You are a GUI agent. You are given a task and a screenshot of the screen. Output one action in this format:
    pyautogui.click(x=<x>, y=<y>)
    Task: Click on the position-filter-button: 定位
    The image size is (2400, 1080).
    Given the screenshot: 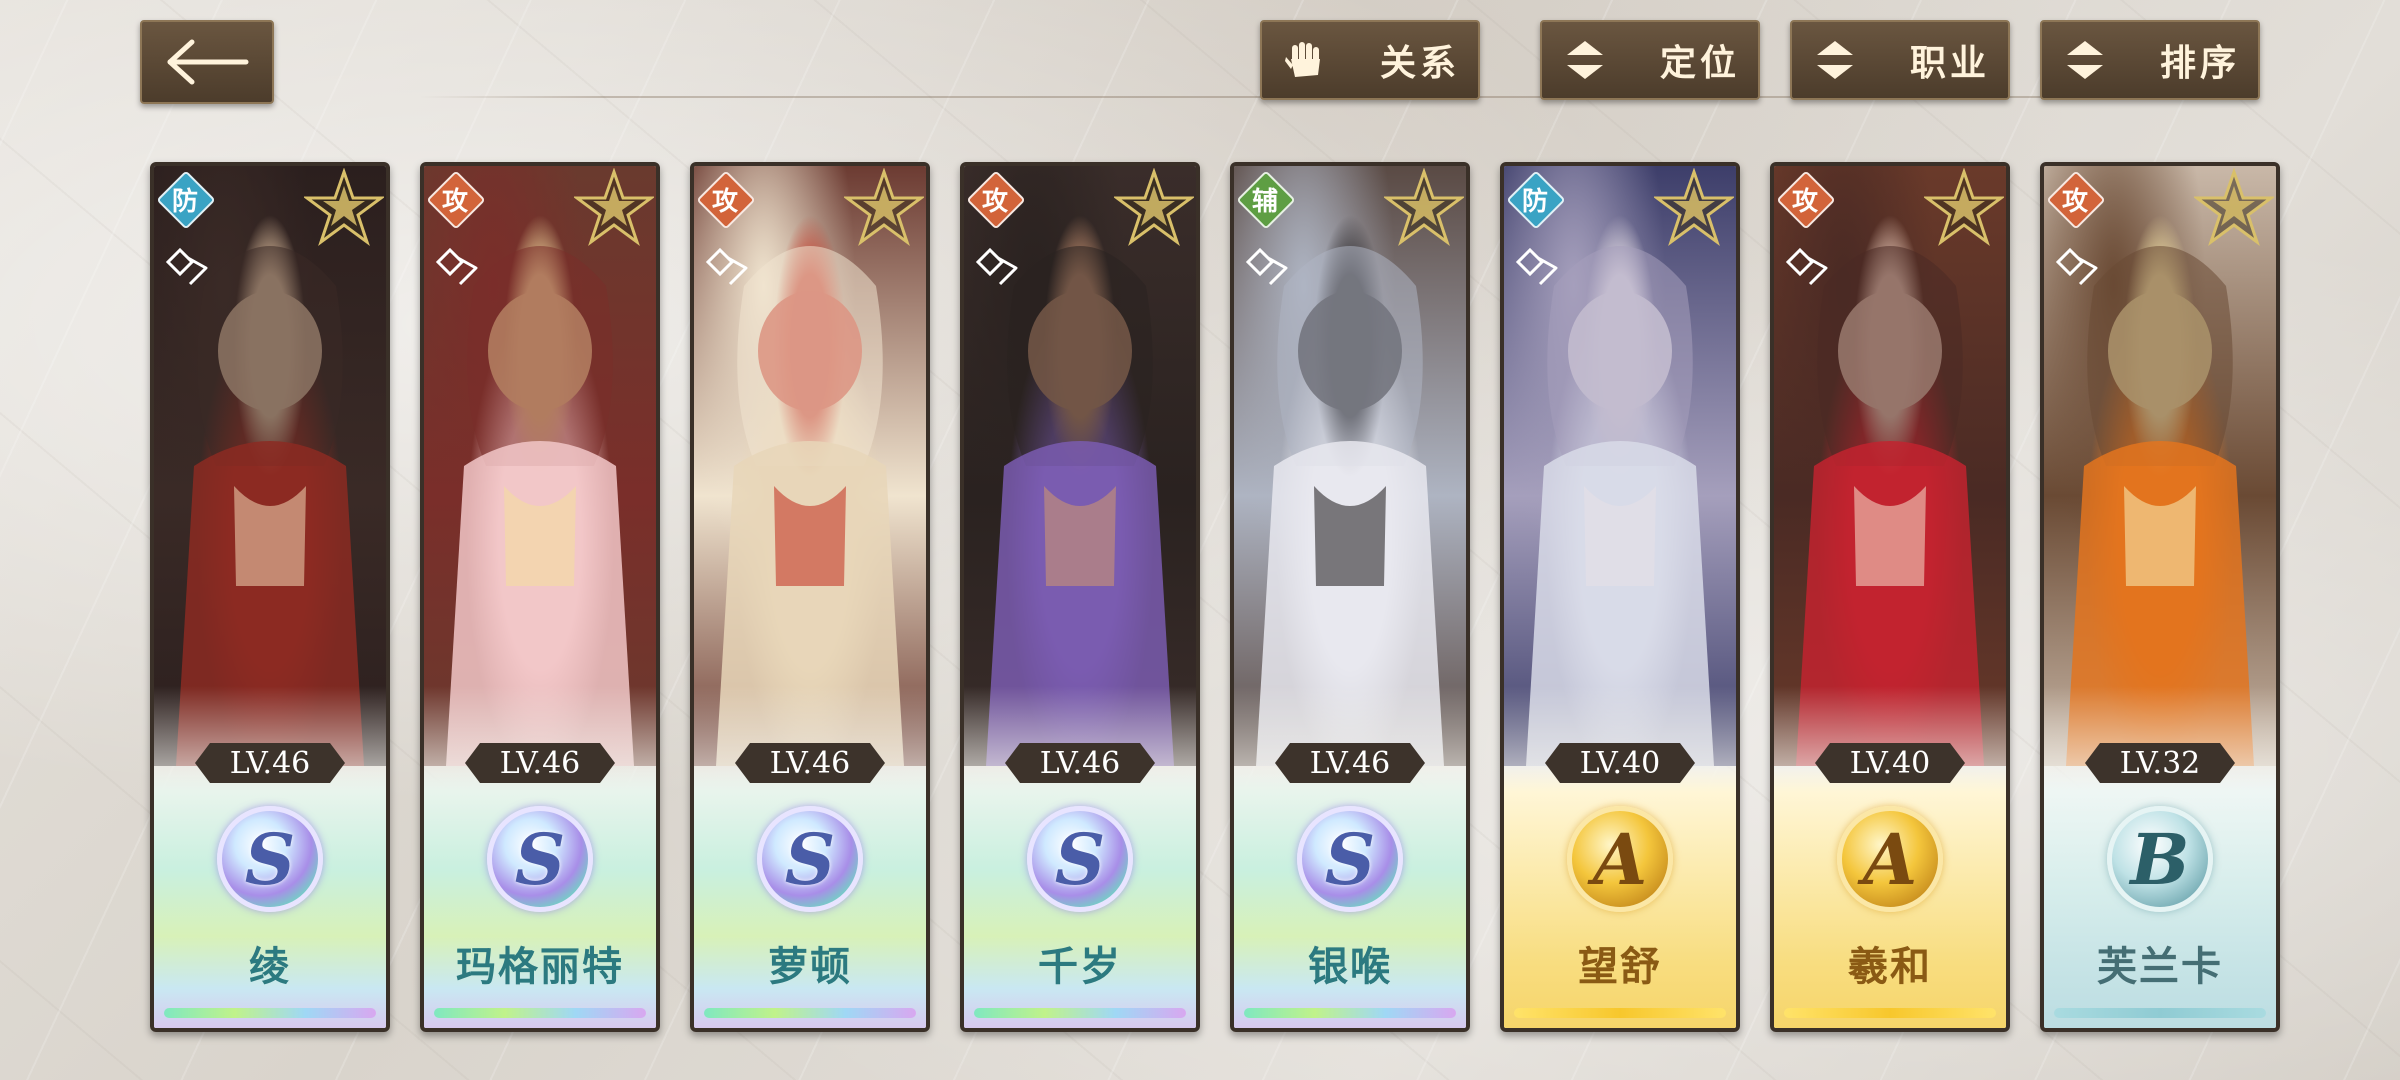 What is the action you would take?
    pyautogui.click(x=1650, y=60)
    